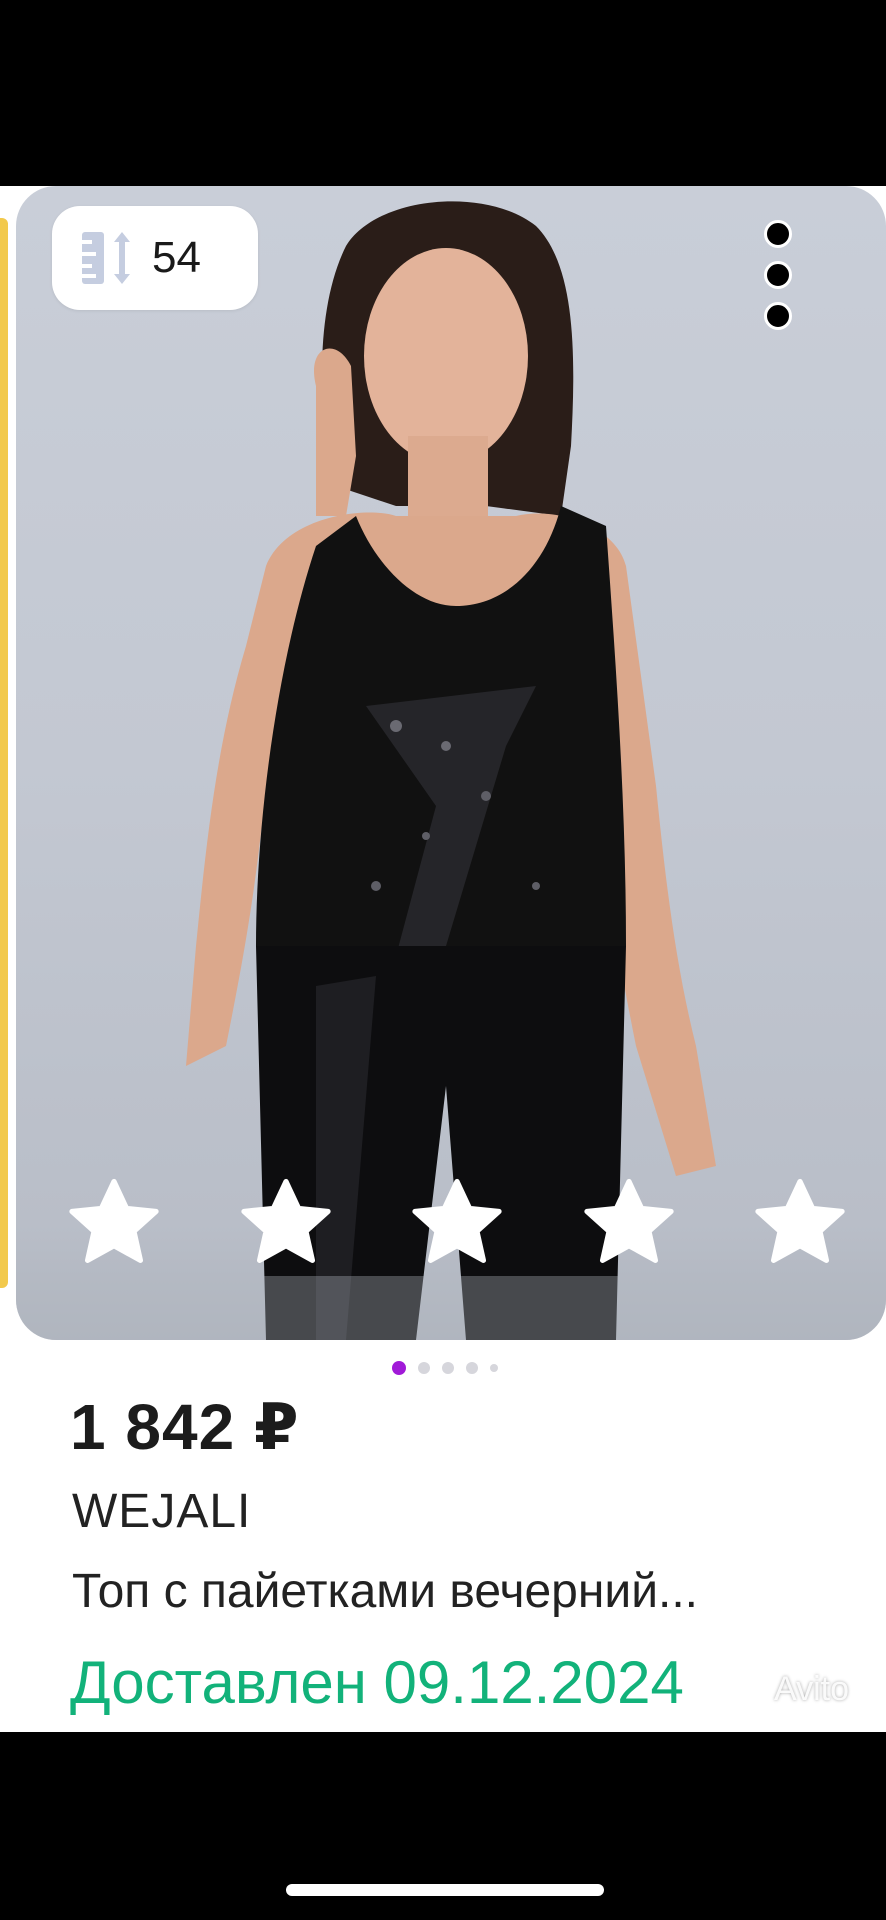 This screenshot has height=1920, width=886. Describe the element at coordinates (185, 1427) in the screenshot. I see `product-price: 1 842 ₽` at that location.